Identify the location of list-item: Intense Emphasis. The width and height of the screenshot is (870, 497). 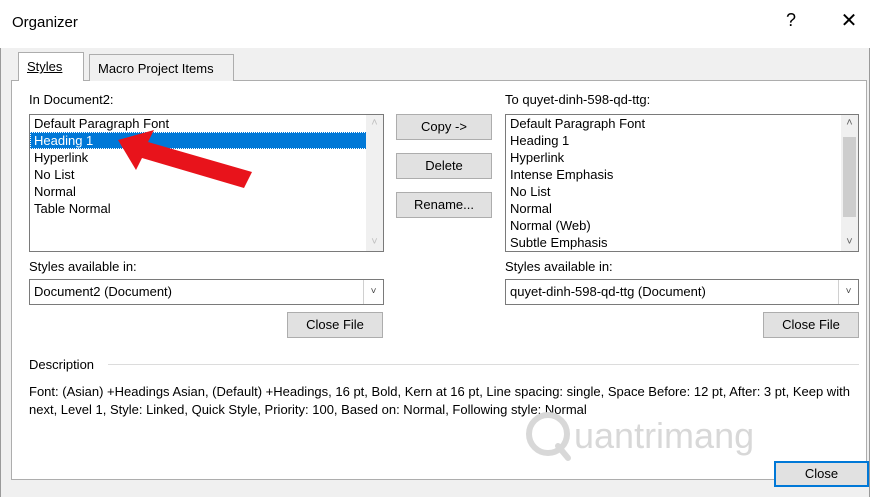
(682, 174).